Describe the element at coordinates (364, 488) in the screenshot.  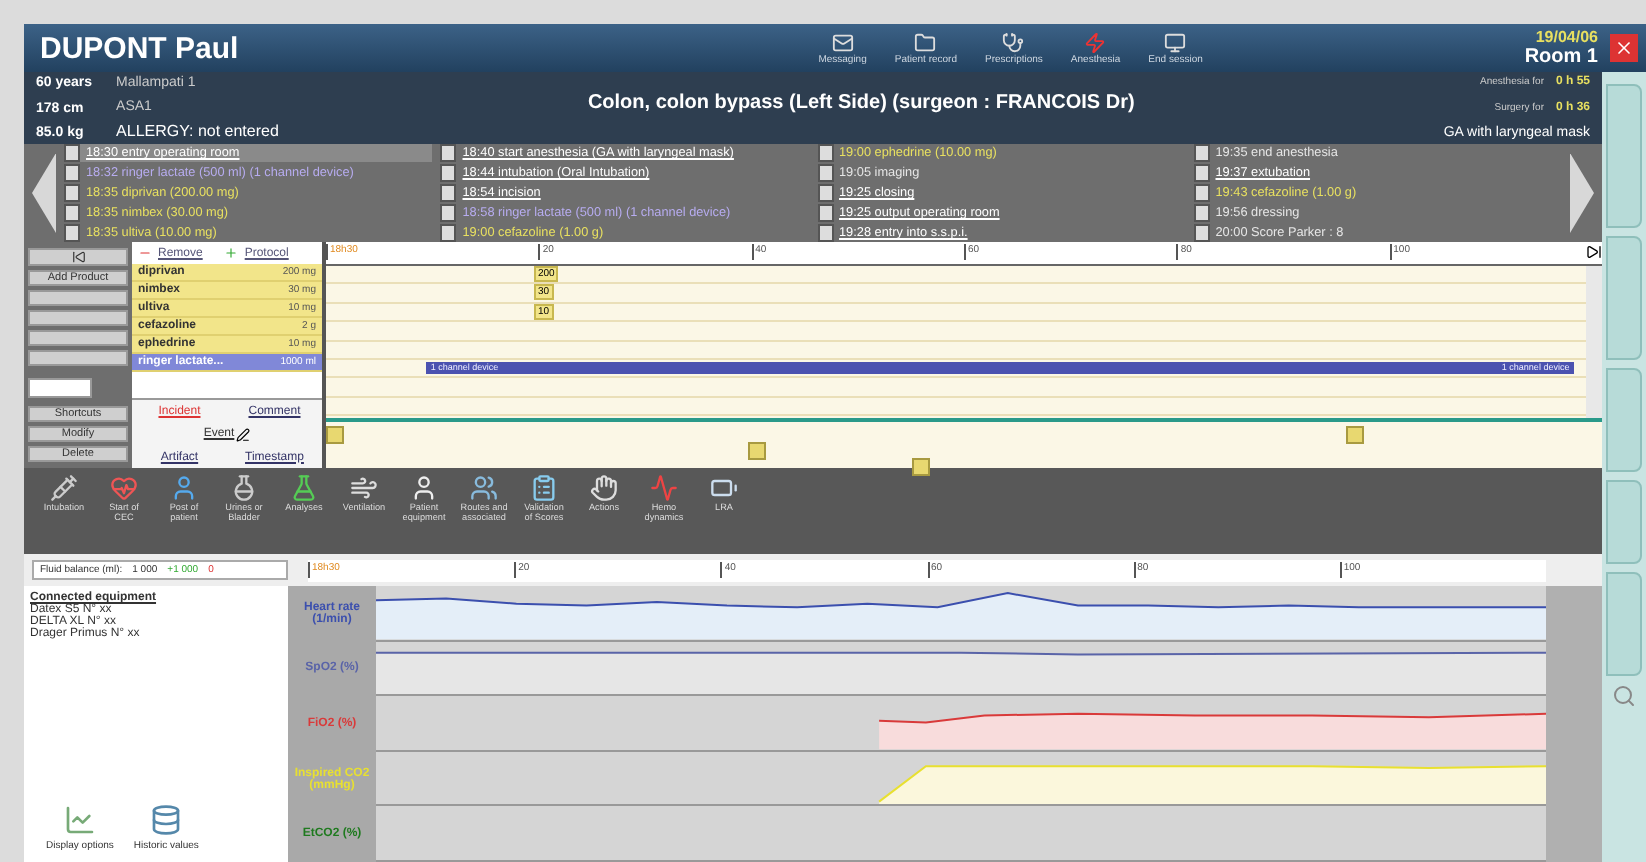
I see `wind-icon` at that location.